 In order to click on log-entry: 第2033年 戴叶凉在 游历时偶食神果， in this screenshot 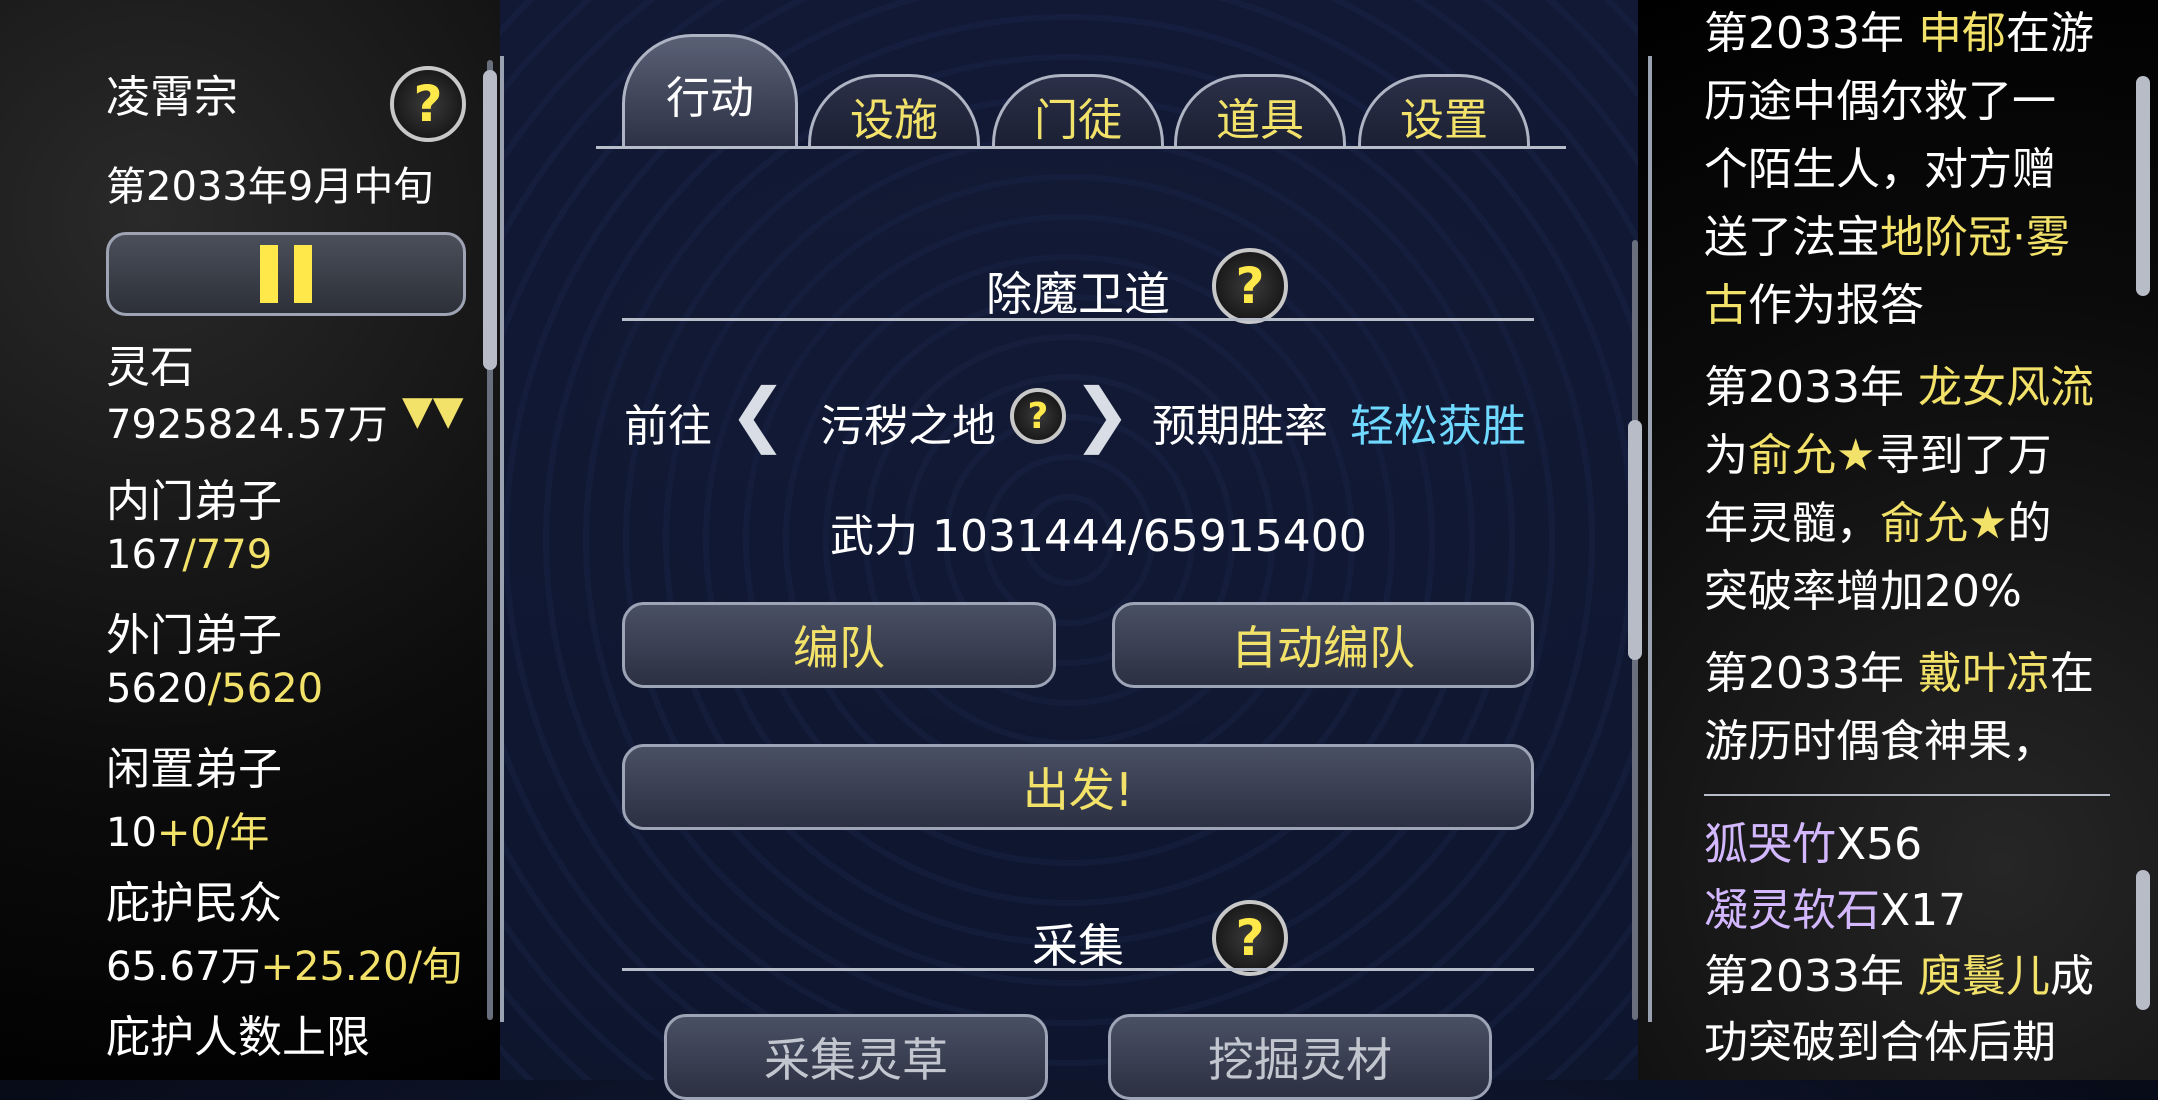, I will do `click(1899, 707)`.